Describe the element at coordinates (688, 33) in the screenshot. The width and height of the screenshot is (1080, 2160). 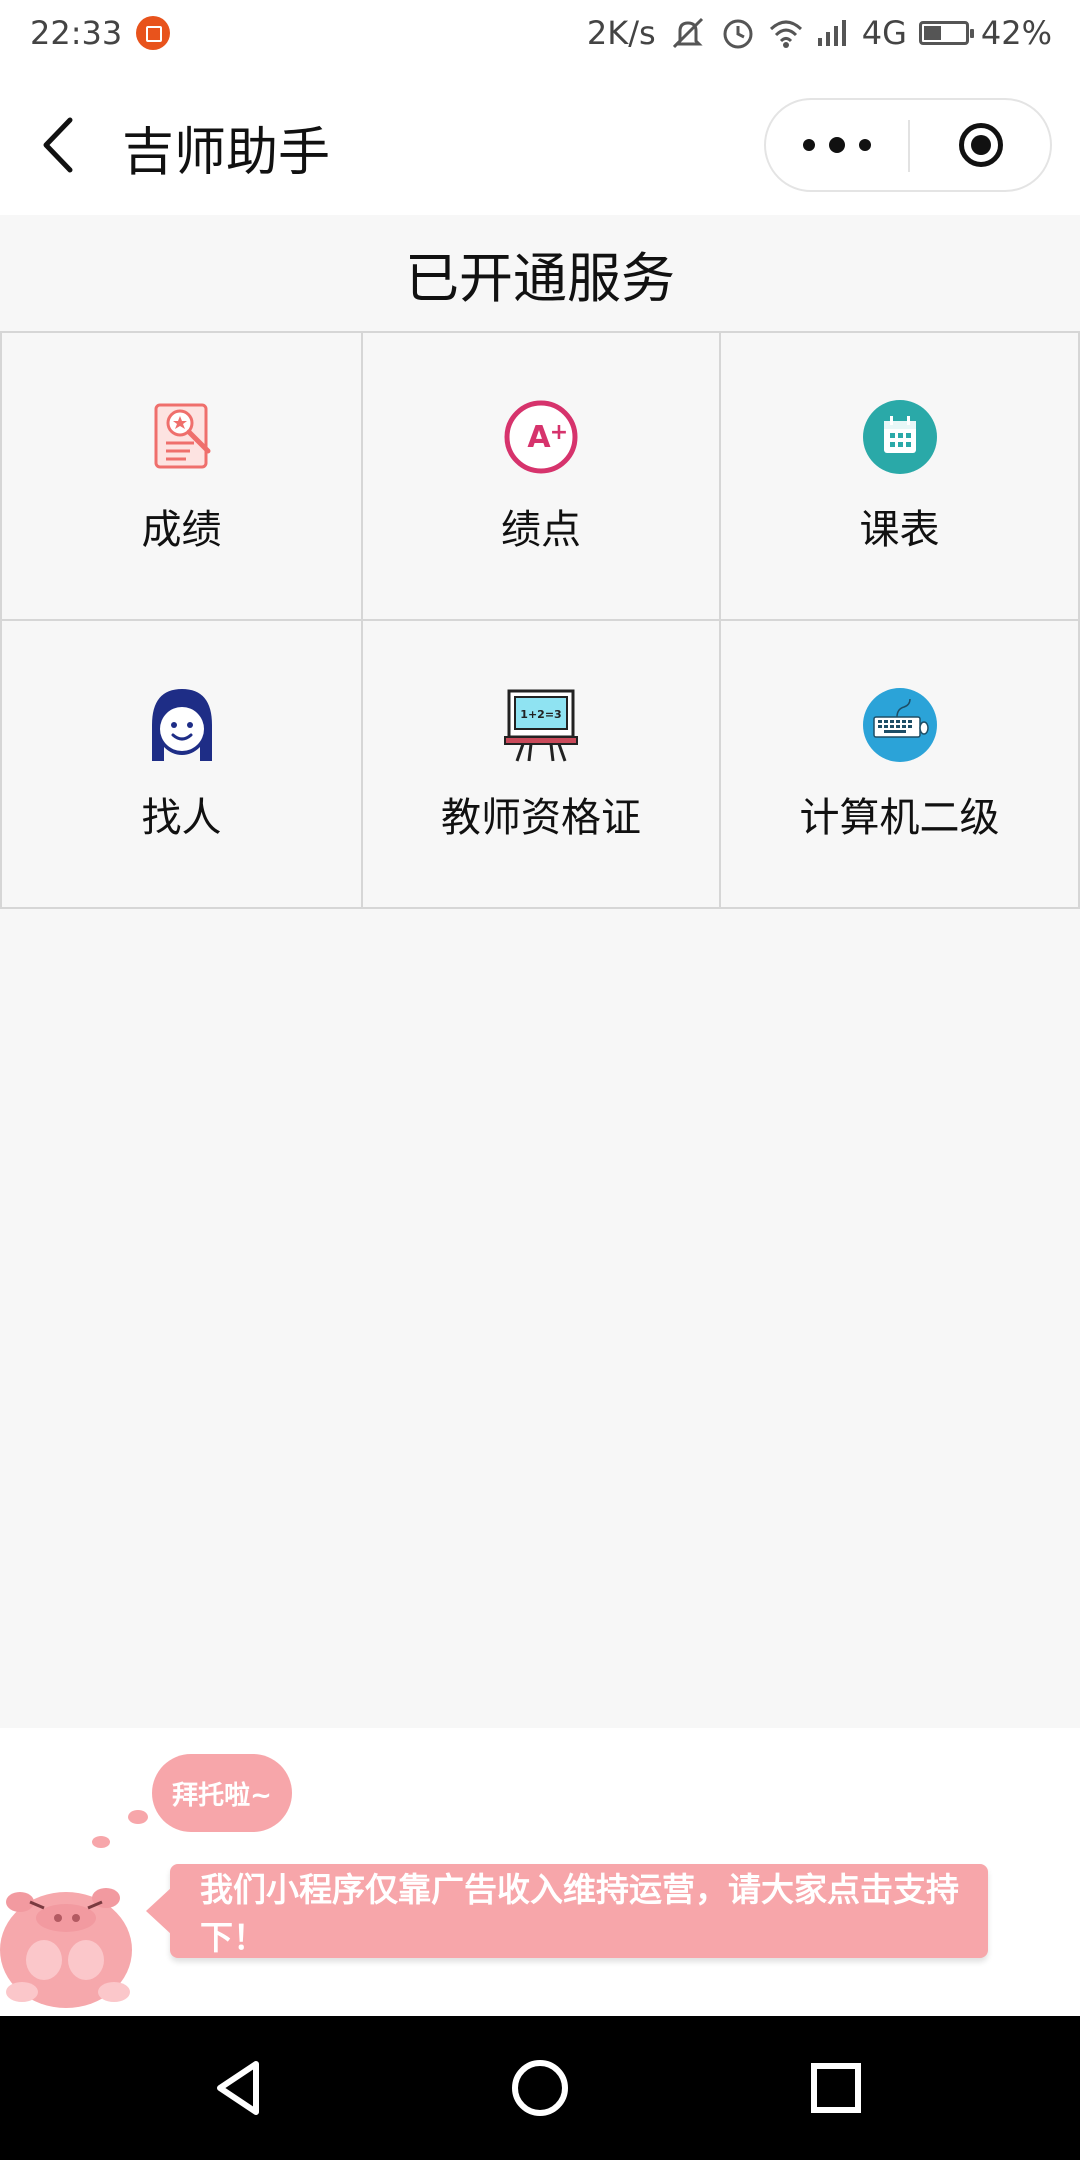
I see `mute-icon` at that location.